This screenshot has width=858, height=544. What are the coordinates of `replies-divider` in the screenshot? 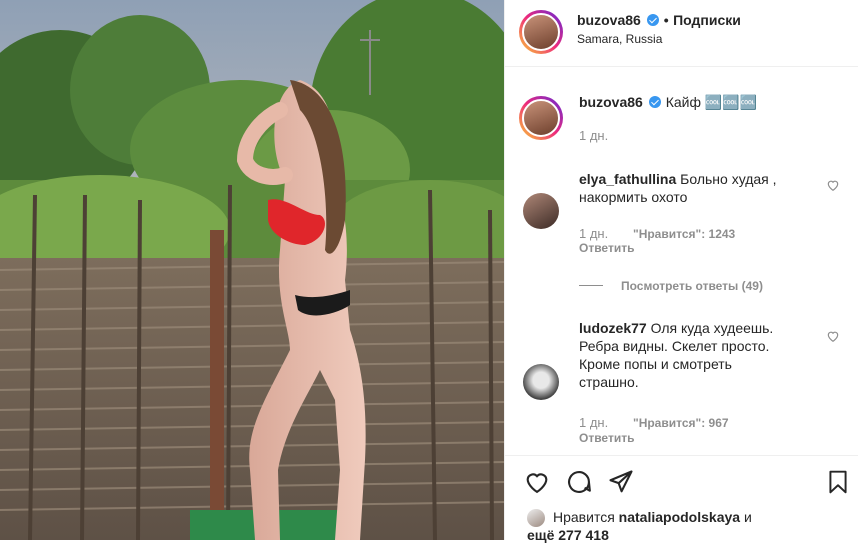 It's located at (591, 285).